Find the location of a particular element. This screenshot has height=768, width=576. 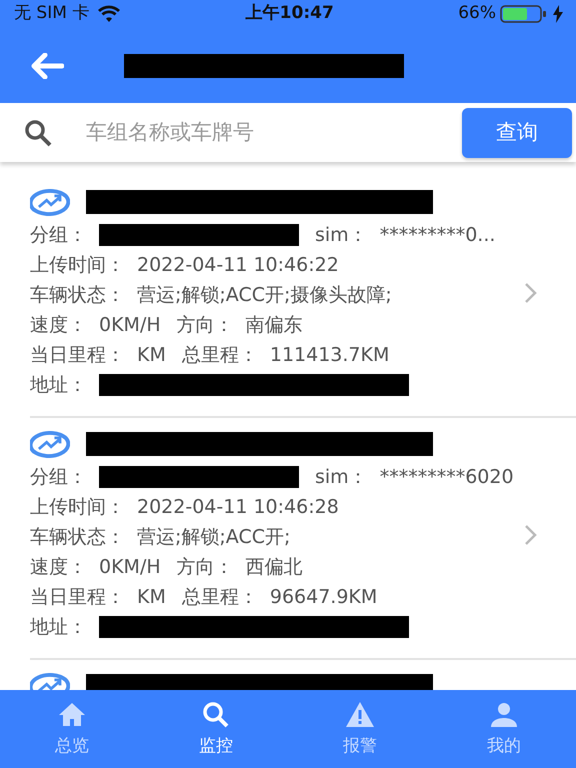

back-button is located at coordinates (47, 65).